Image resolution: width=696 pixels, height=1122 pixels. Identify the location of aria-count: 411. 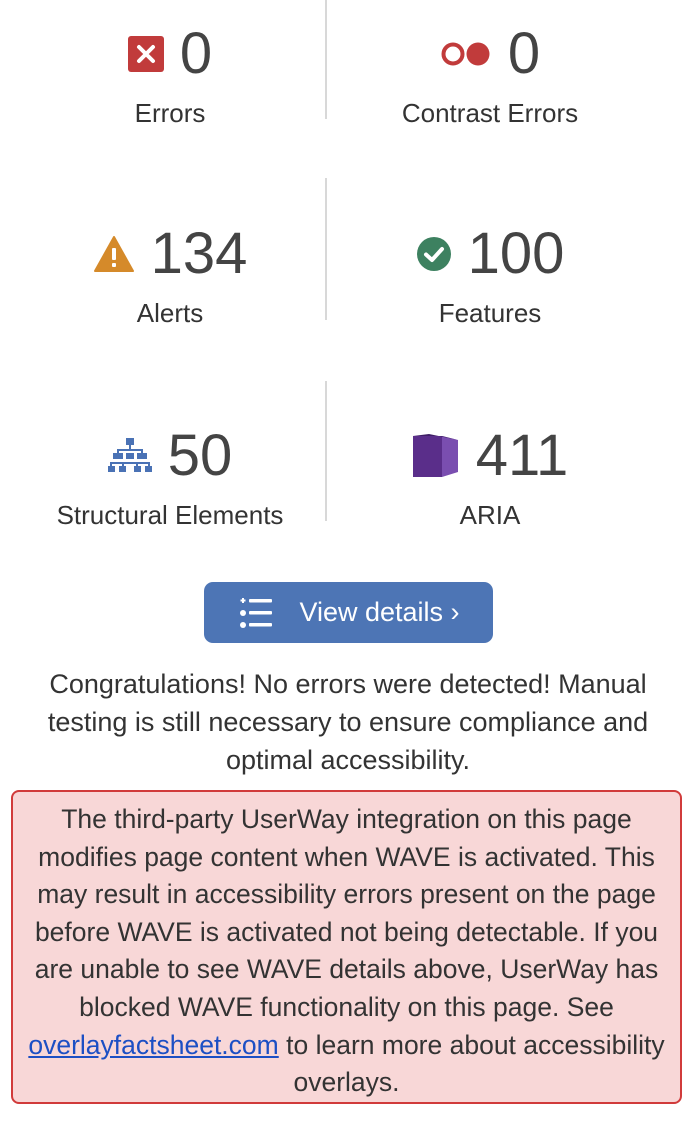
(522, 455).